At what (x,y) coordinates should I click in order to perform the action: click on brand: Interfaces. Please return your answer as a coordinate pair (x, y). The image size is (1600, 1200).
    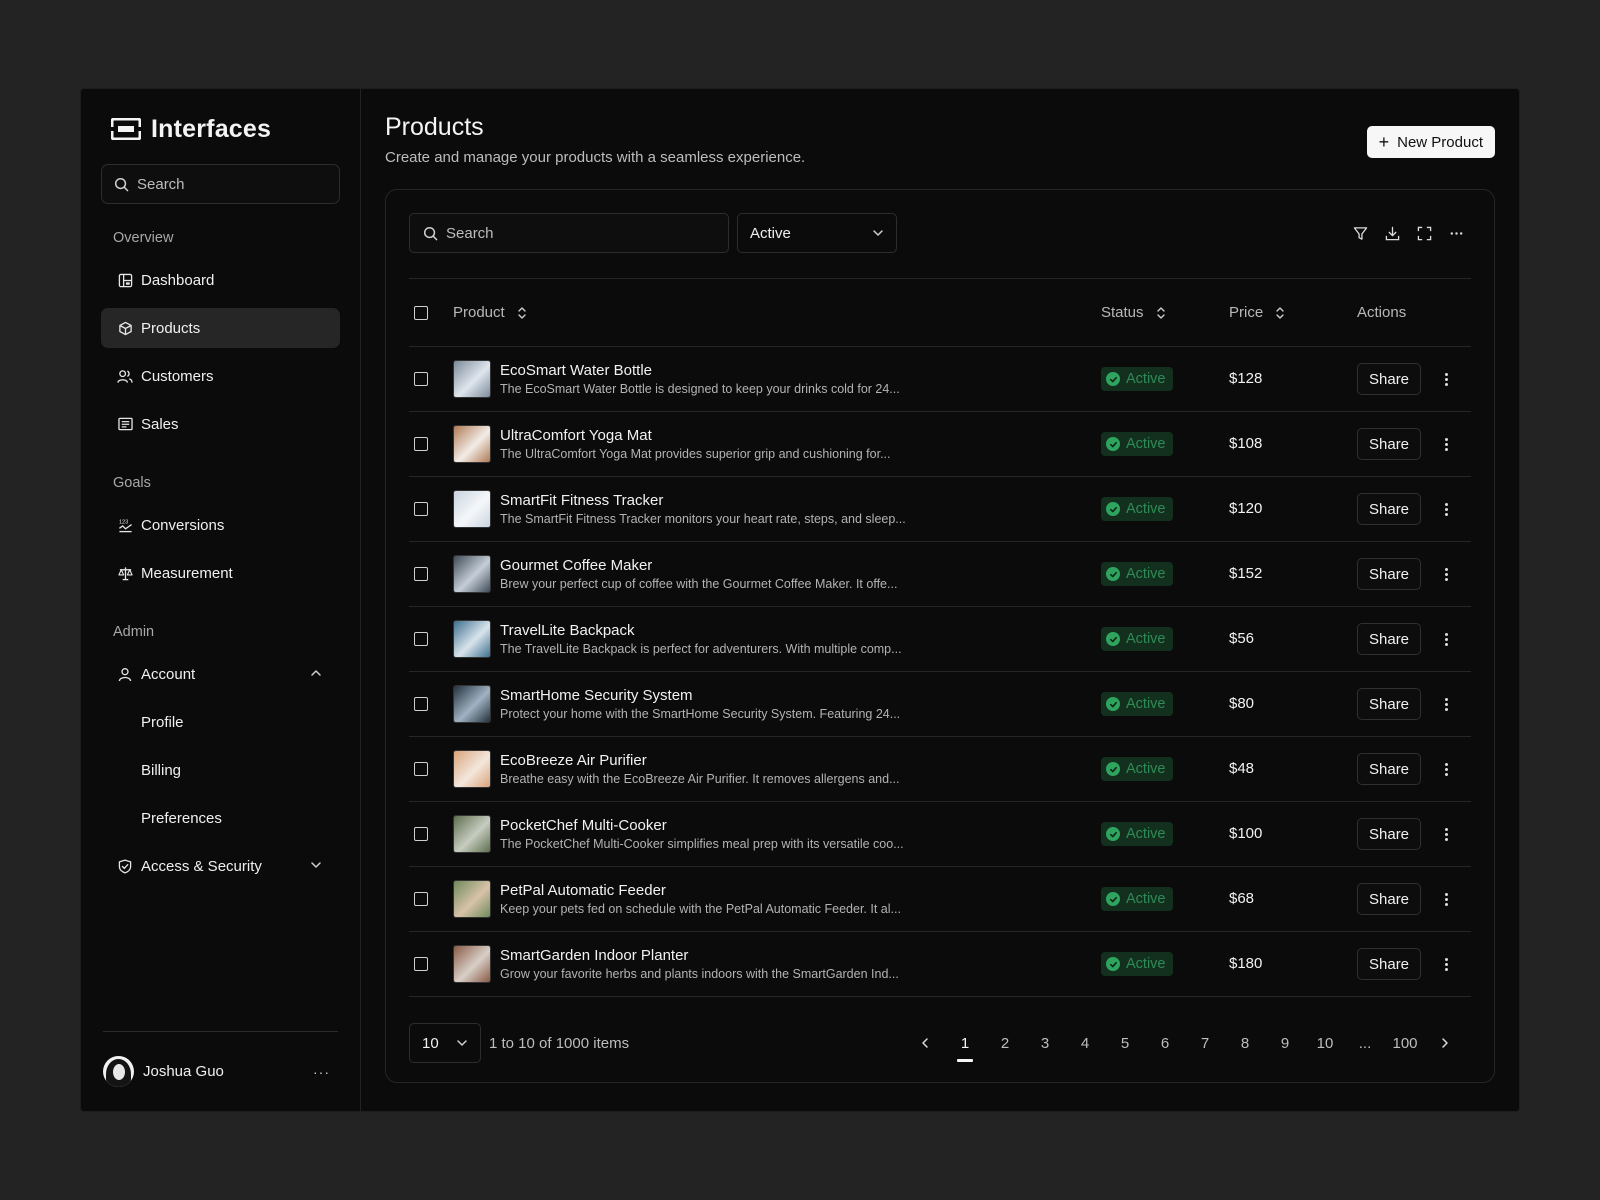
    Looking at the image, I should click on (220, 129).